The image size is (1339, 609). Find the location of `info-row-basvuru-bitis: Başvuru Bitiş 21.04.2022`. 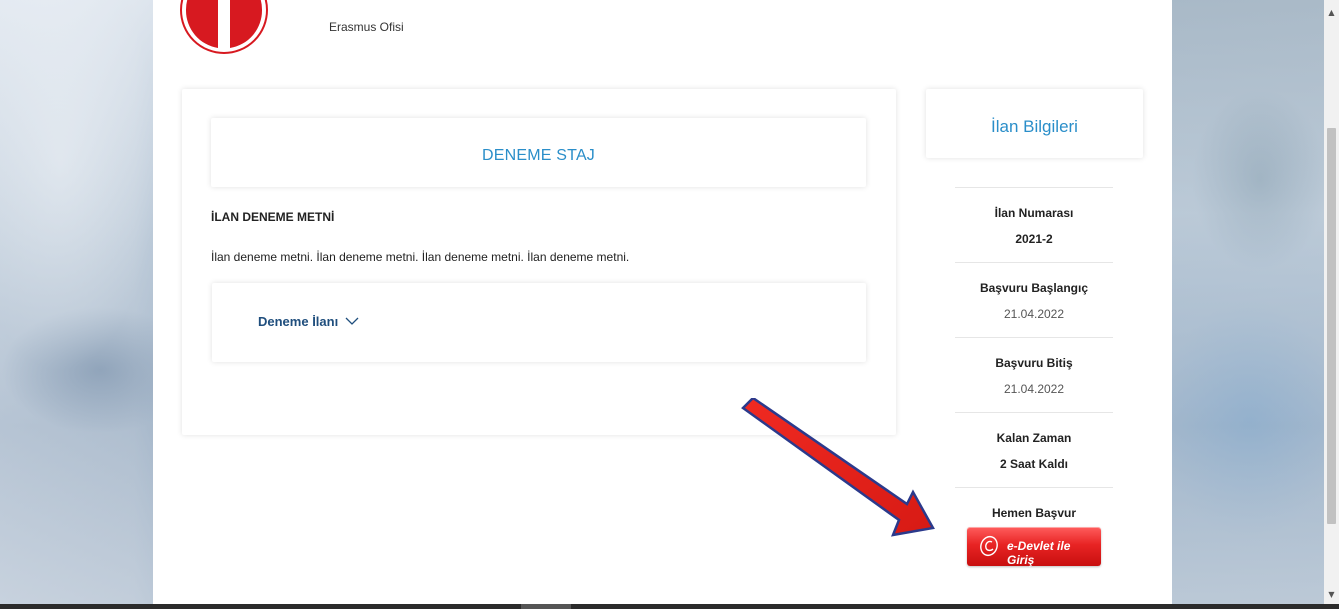

info-row-basvuru-bitis: Başvuru Bitiş 21.04.2022 is located at coordinates (1034, 375).